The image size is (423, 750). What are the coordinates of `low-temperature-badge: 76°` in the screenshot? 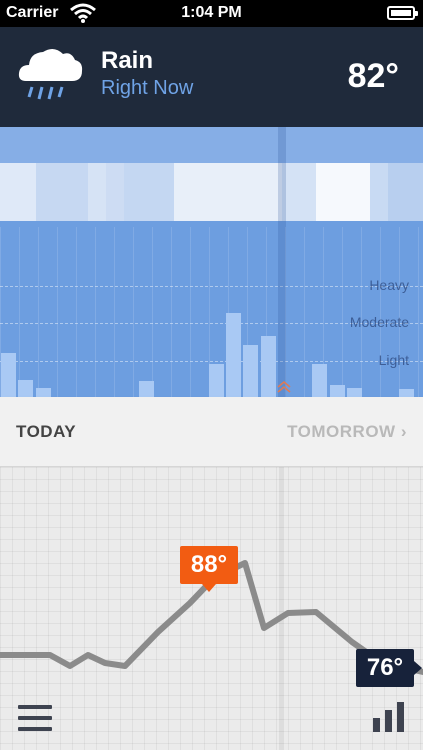 It's located at (389, 668).